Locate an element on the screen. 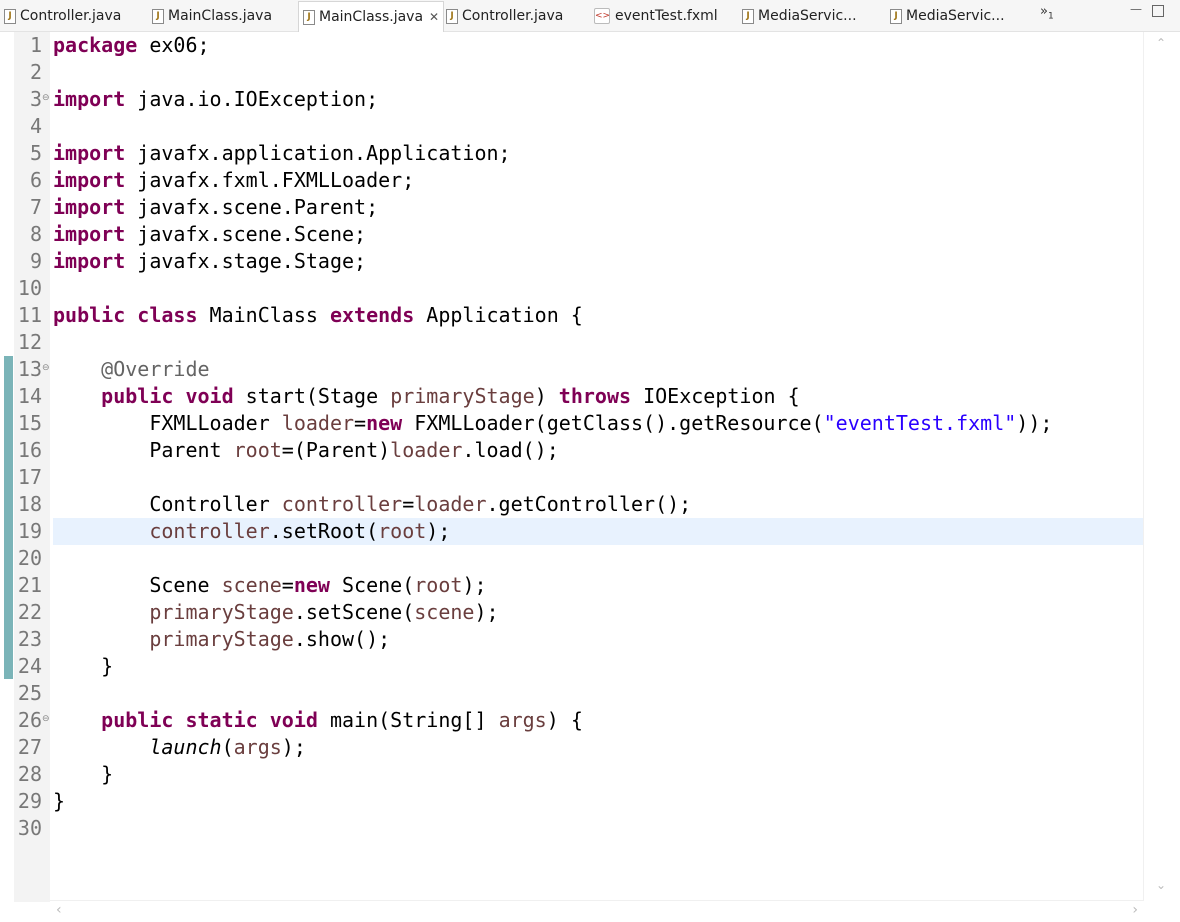  code-line: controller.setRoot(root); is located at coordinates (251, 531).